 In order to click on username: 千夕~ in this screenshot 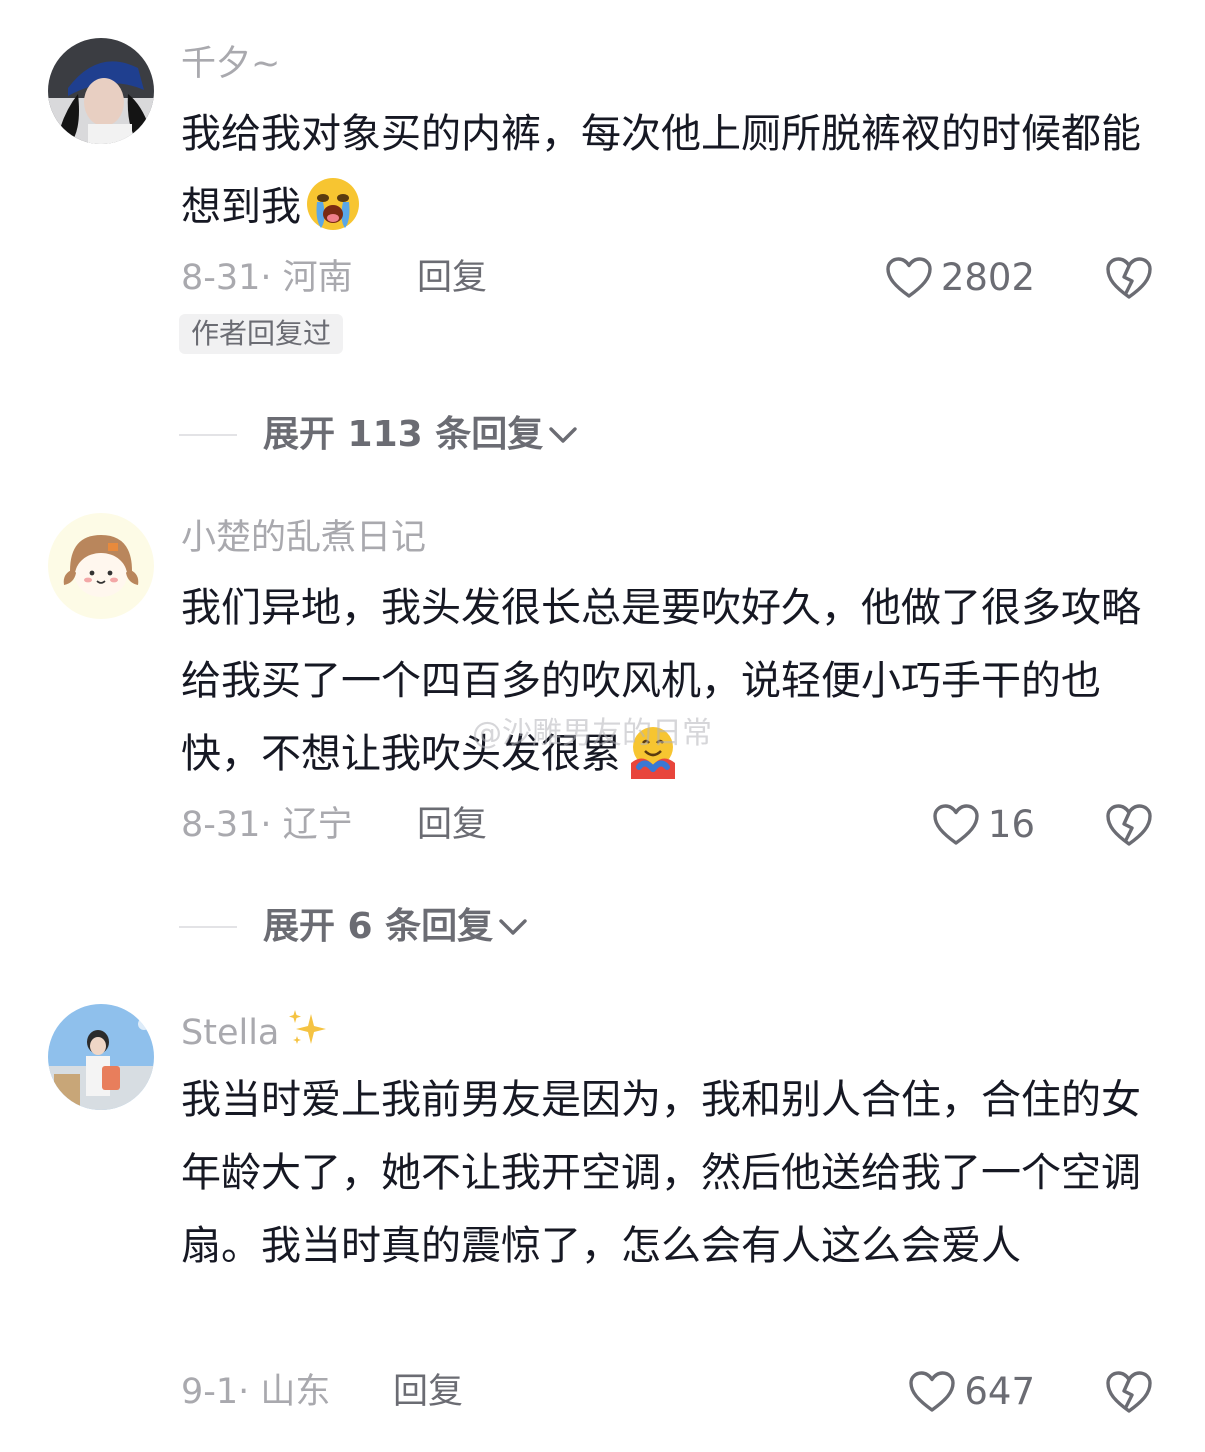, I will do `click(230, 64)`.